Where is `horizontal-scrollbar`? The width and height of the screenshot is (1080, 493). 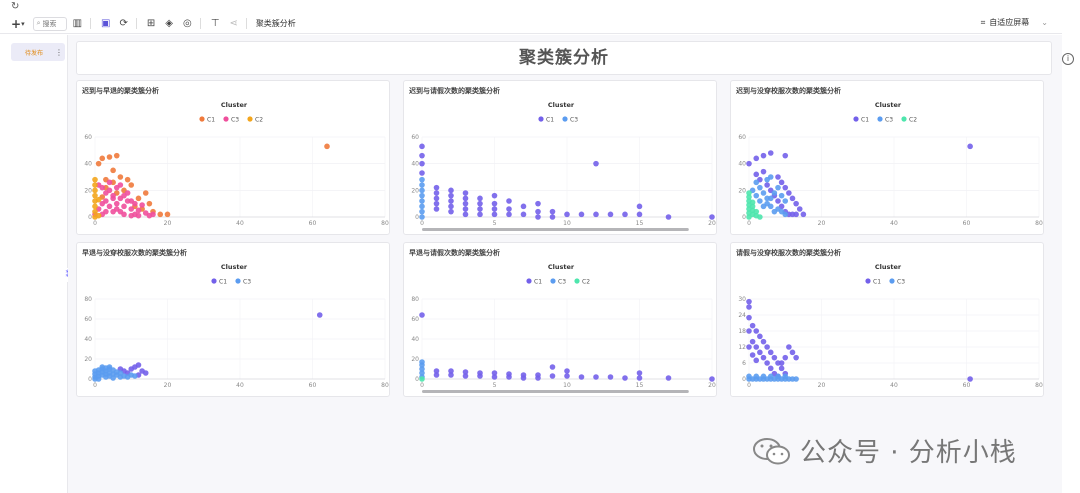
horizontal-scrollbar is located at coordinates (555, 229).